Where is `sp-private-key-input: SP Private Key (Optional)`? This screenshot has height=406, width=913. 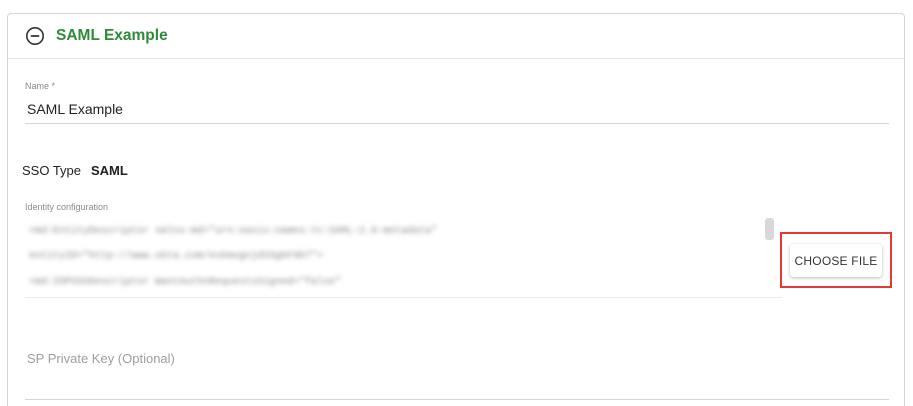
sp-private-key-input: SP Private Key (Optional) is located at coordinates (101, 358).